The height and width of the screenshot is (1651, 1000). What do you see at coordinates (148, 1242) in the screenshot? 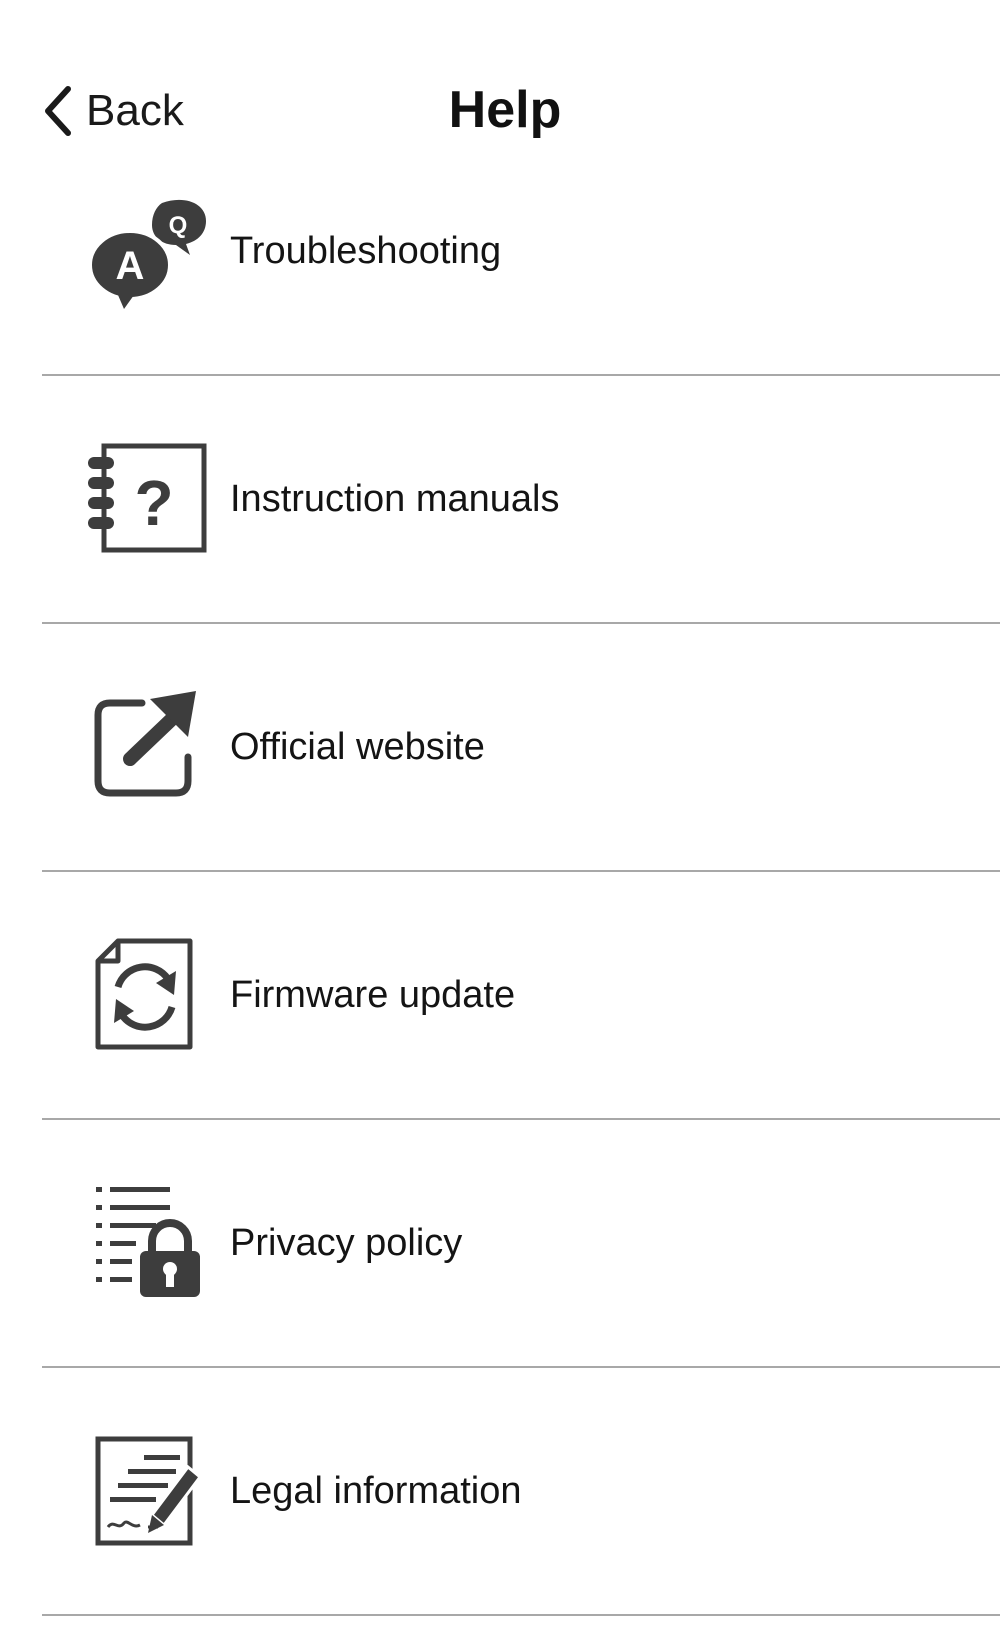
I see `privacy-lock-icon` at bounding box center [148, 1242].